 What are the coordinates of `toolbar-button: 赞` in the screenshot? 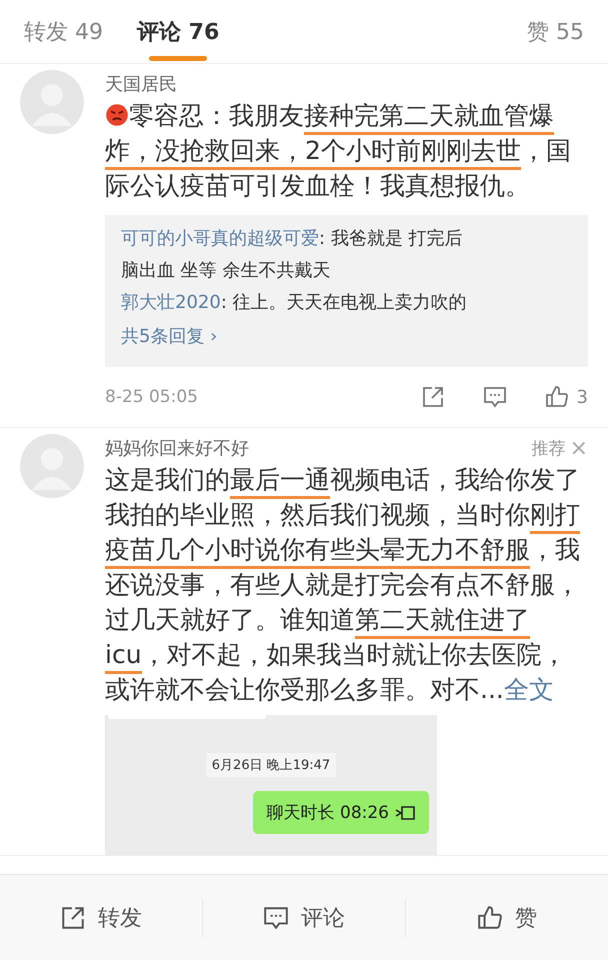 It's located at (507, 918).